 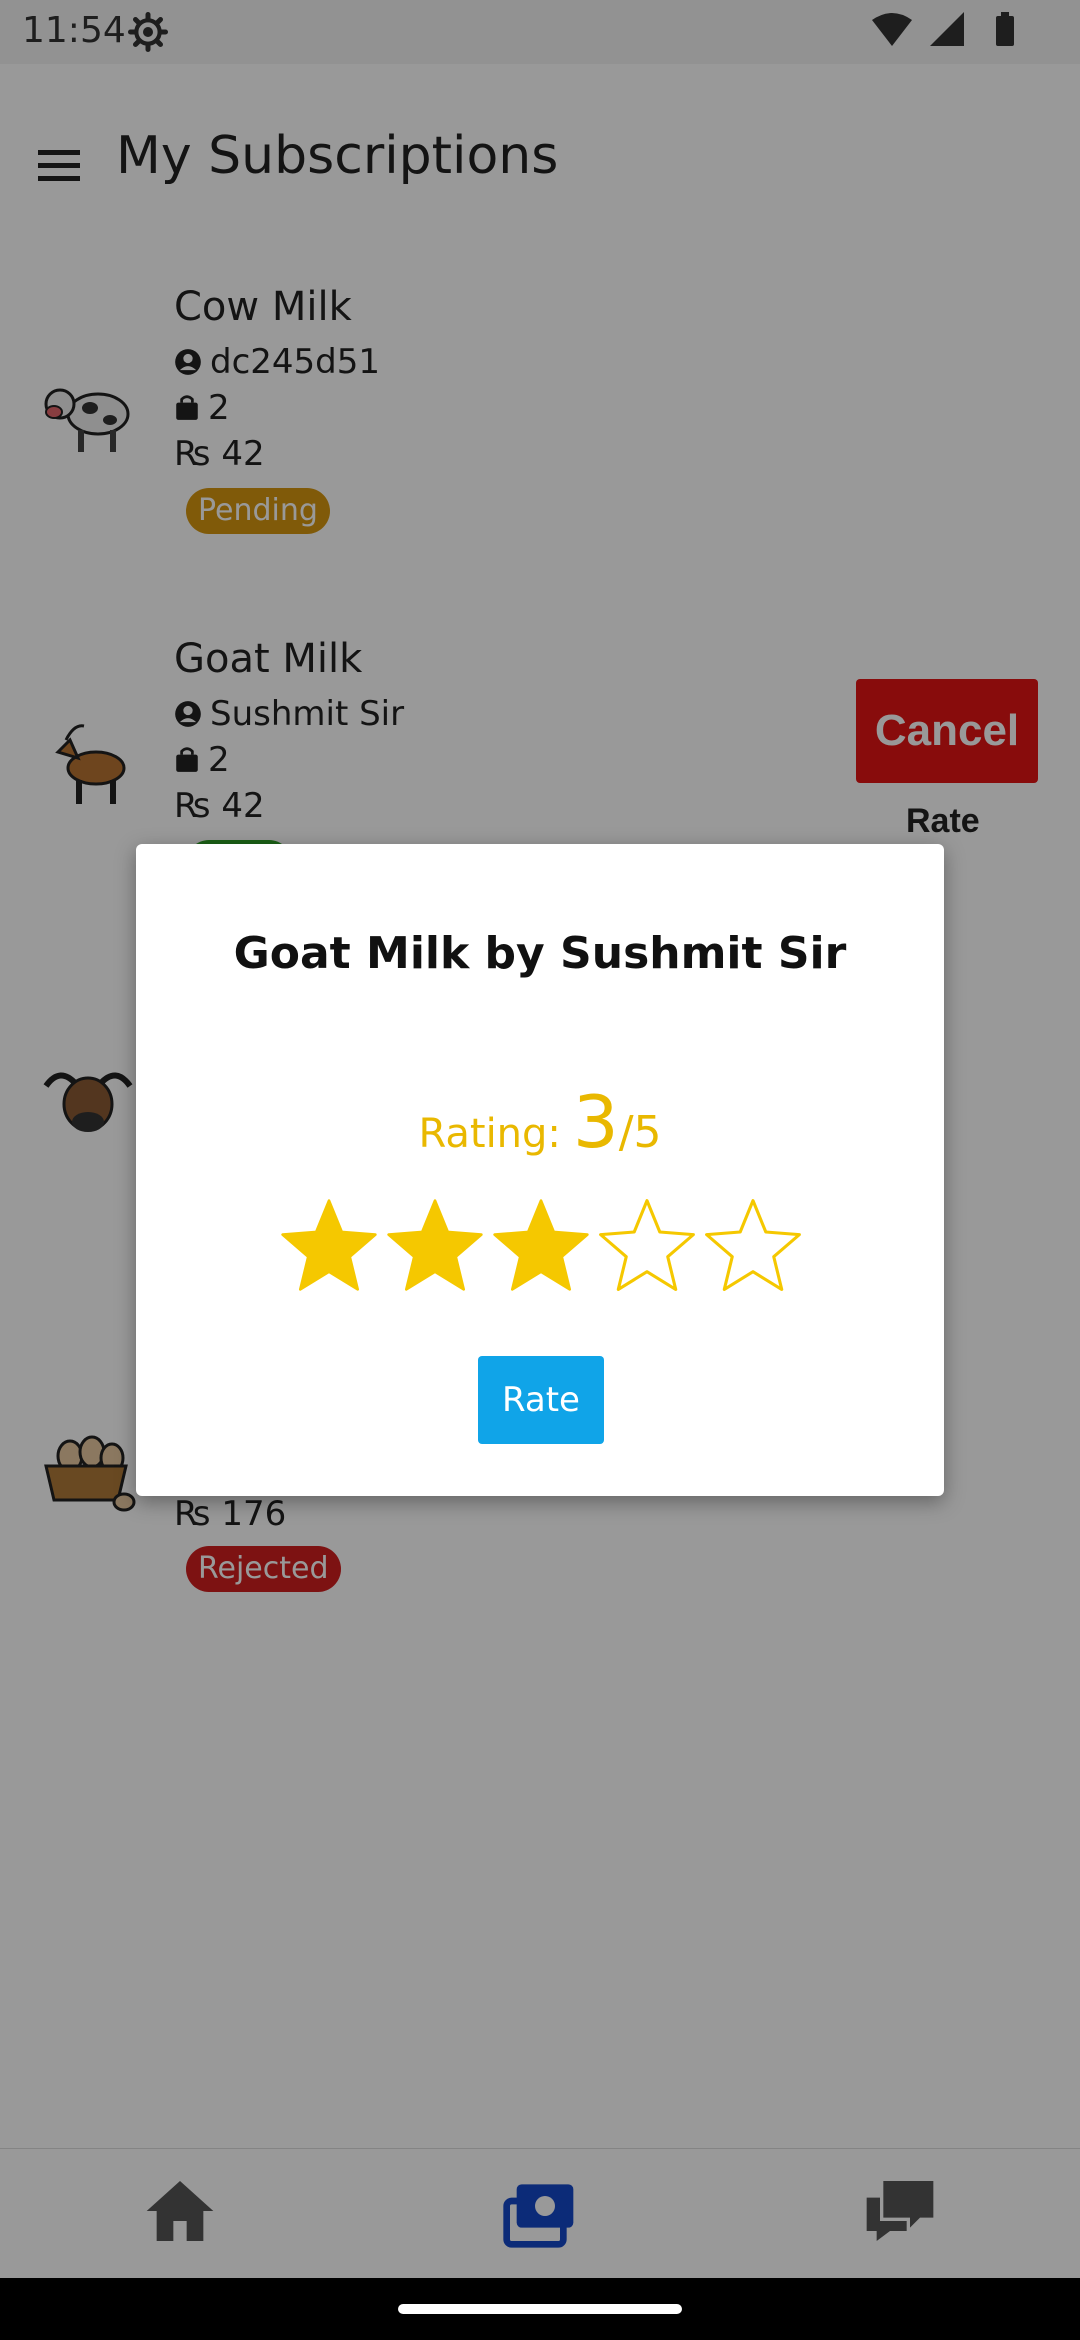 What do you see at coordinates (640, 1132) in the screenshot?
I see `rating-max: /5` at bounding box center [640, 1132].